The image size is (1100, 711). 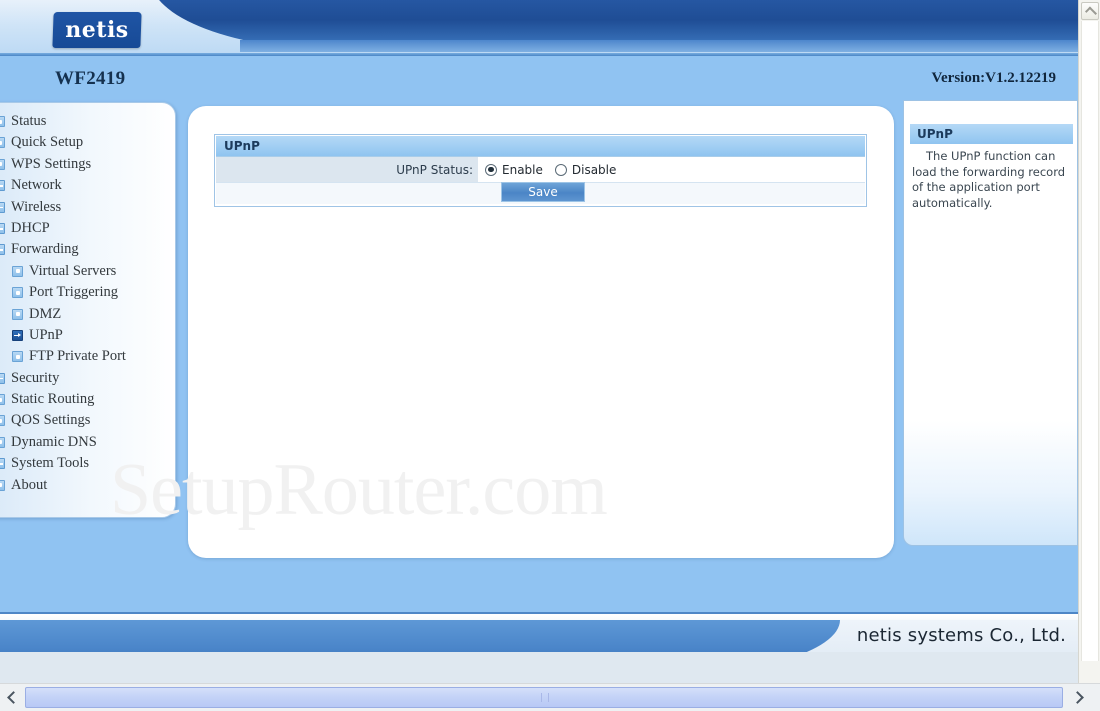 I want to click on vertical-scrollbar, so click(x=1089, y=341).